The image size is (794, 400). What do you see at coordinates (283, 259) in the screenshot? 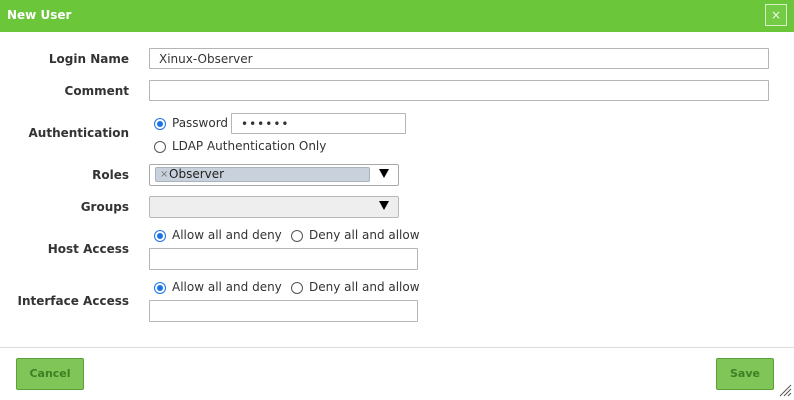
I see `host-access-input` at bounding box center [283, 259].